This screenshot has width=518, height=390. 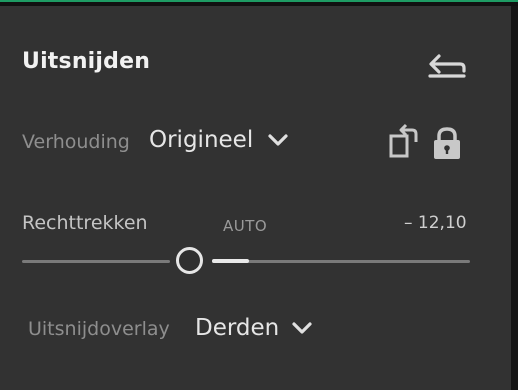 I want to click on top-accent-line, so click(x=259, y=1).